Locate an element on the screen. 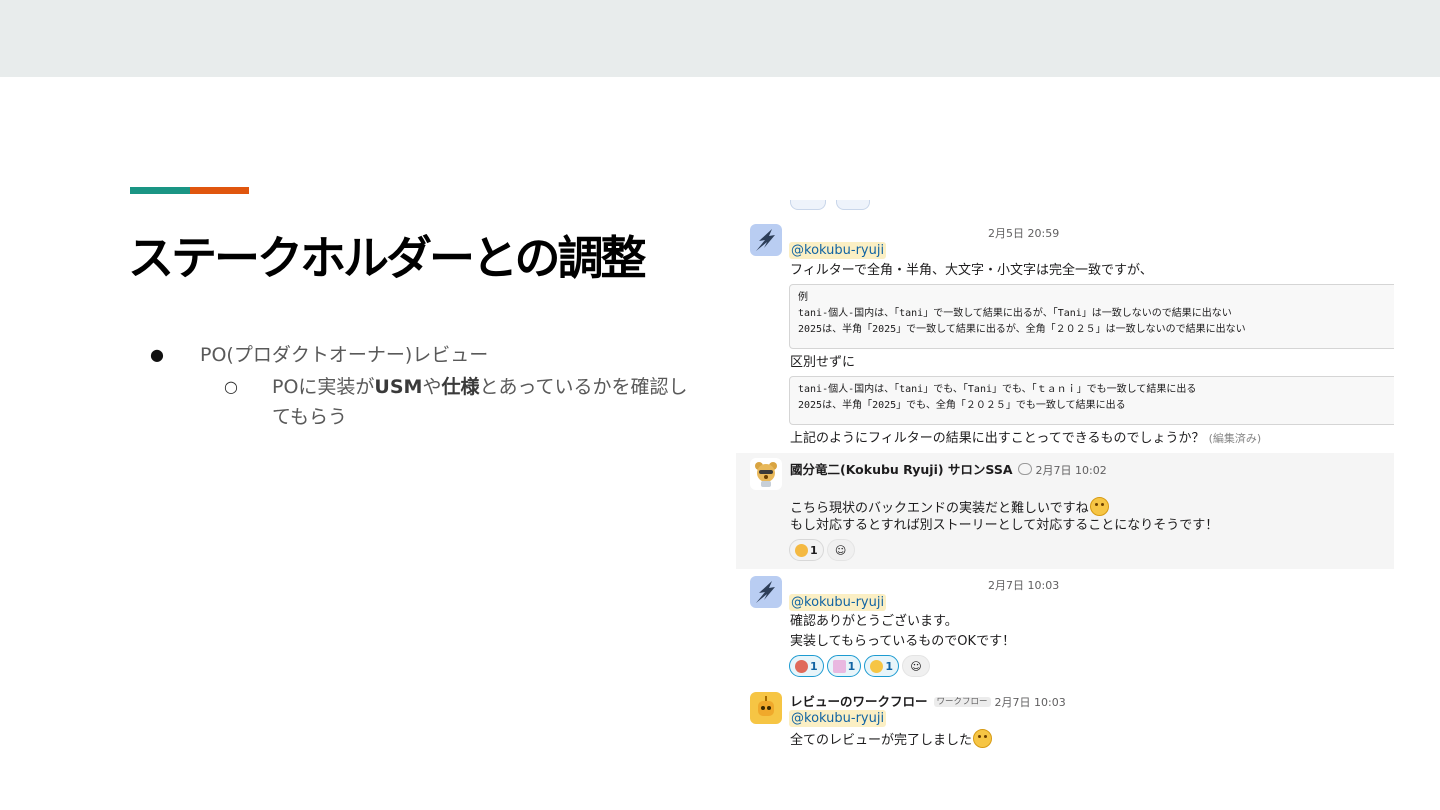 The image size is (1440, 810). message-author: 國分竜二(Kokubu Ryuji) サロンSSA 2月7日 10:02 is located at coordinates (948, 468).